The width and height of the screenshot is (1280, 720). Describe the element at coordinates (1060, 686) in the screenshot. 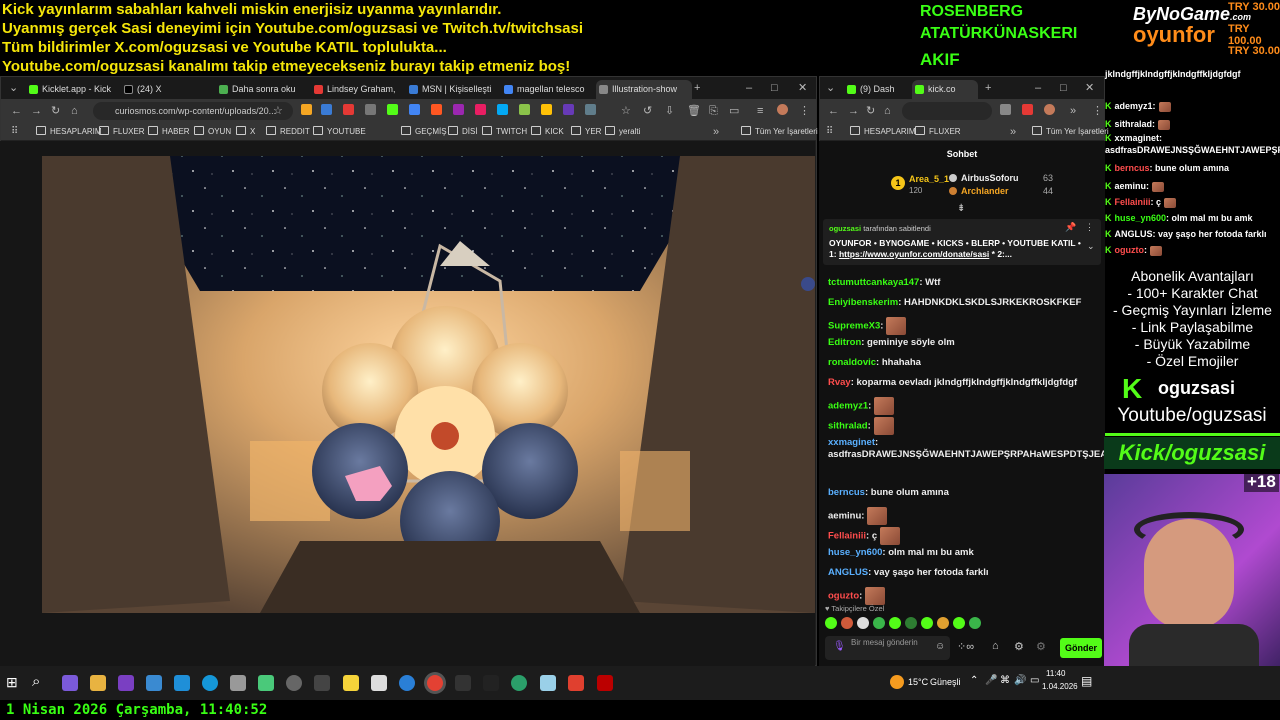

I see `clock-date: 1.04.2026` at that location.